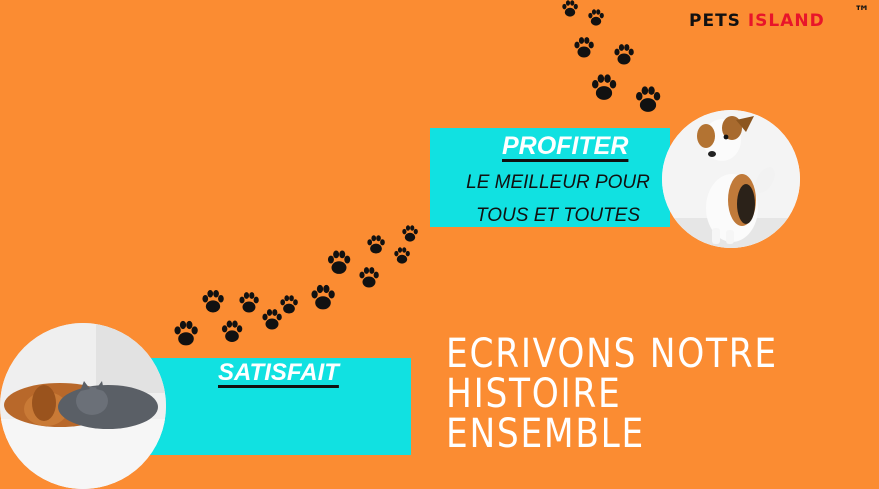  Describe the element at coordinates (862, 11) in the screenshot. I see `trademark-symbol: ™` at that location.